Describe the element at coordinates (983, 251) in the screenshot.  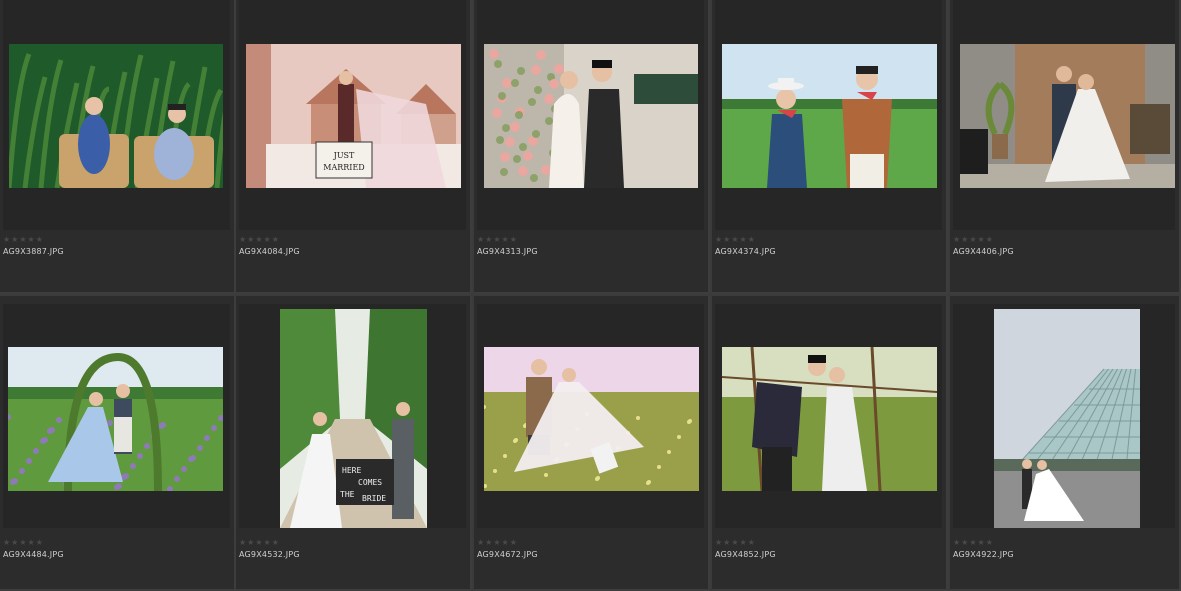
I see `filename-label: AG9X4406.JPG` at that location.